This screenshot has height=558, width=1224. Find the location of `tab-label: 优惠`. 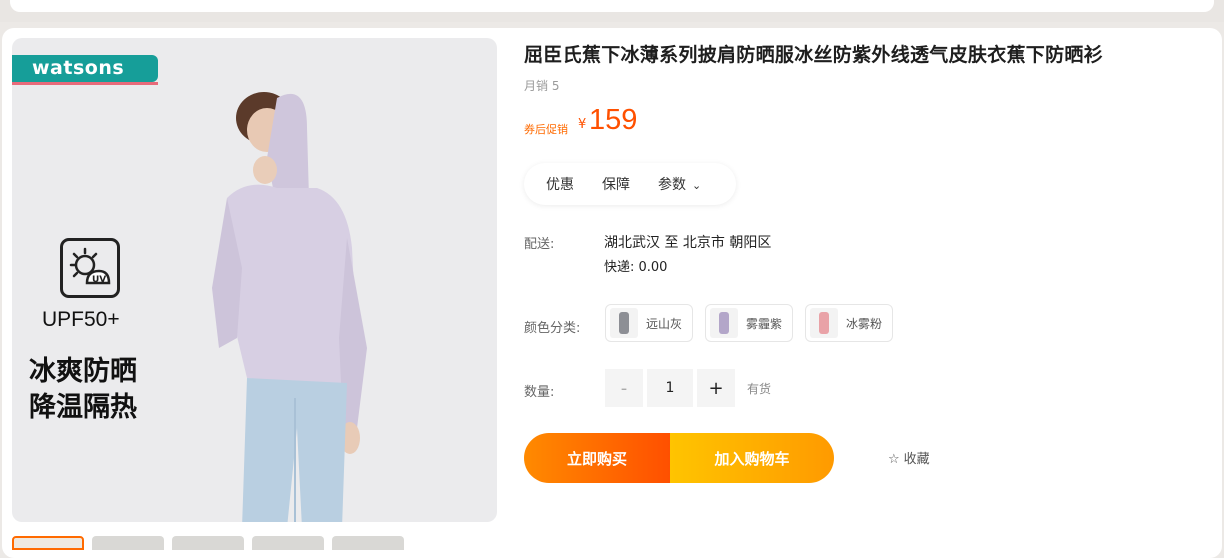

tab-label: 优惠 is located at coordinates (560, 185).